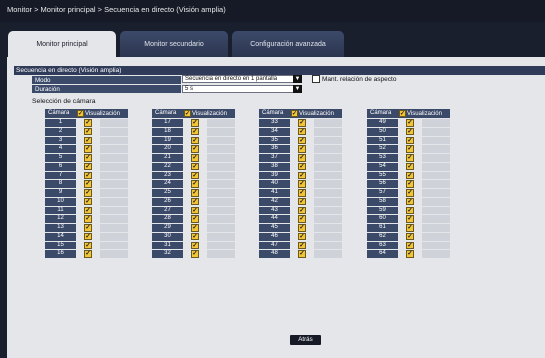  Describe the element at coordinates (402, 113) in the screenshot. I see `select-all-checkbox: ✓` at that location.